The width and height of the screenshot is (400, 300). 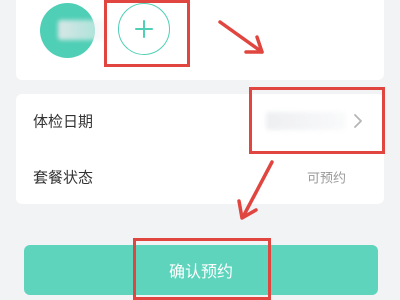 I want to click on member-name-redacted, so click(x=83, y=30).